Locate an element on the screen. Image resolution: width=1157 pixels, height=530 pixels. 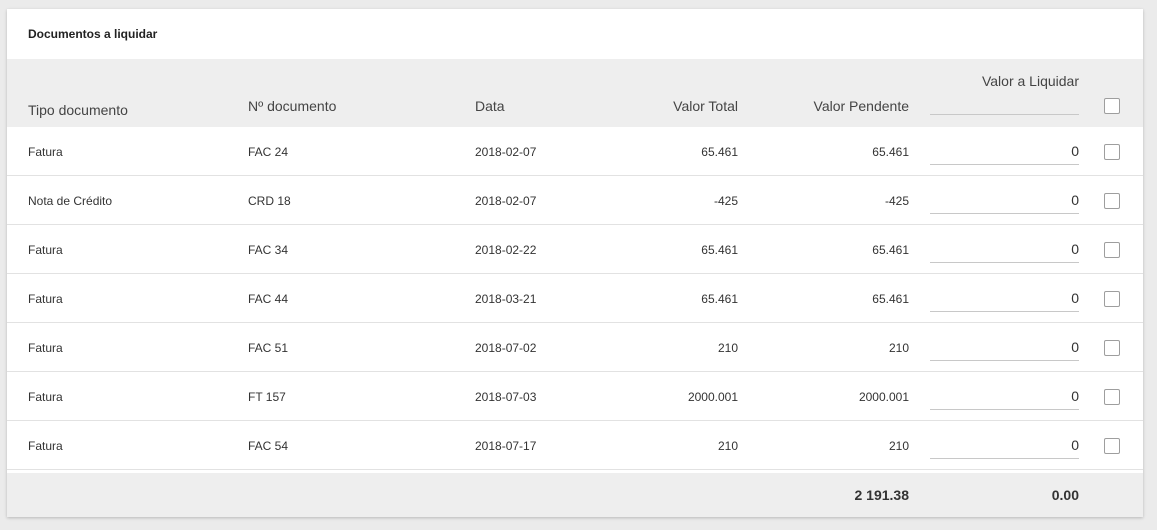
cell-data: 2018-07-17 is located at coordinates (506, 446).